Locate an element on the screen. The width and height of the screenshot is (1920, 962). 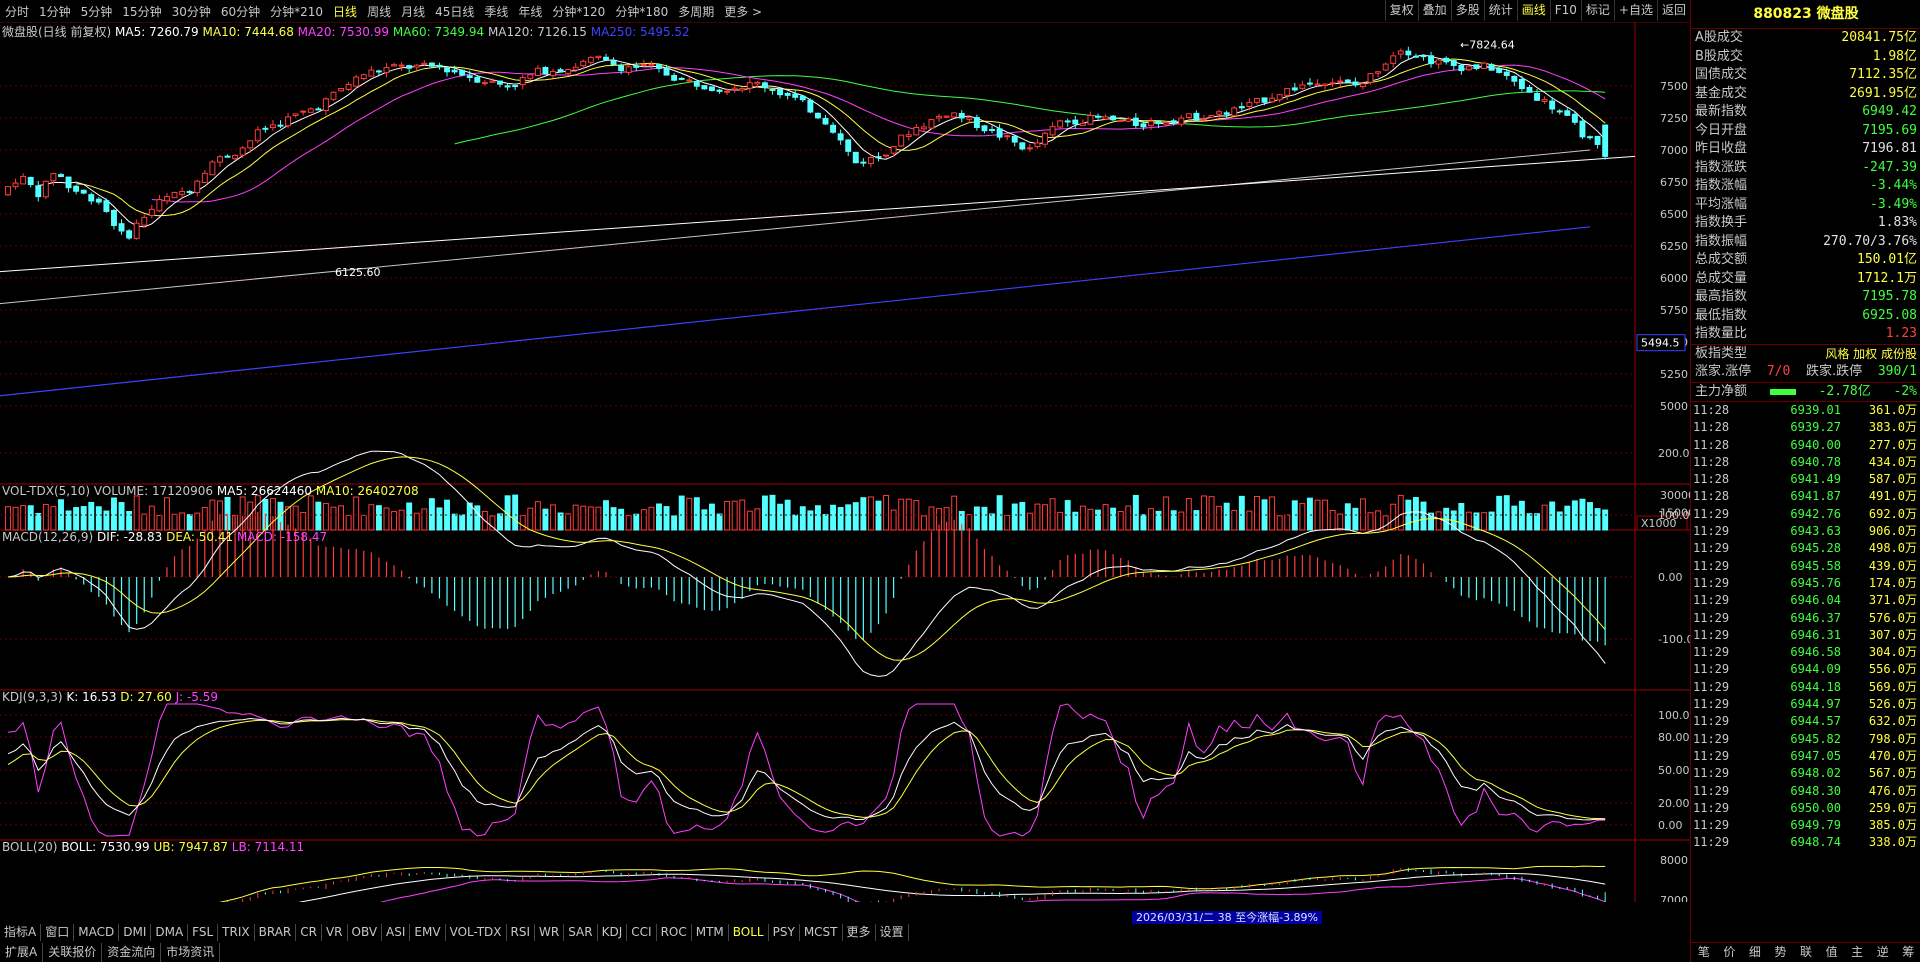
quote-tab-4: 联 is located at coordinates (1806, 952).